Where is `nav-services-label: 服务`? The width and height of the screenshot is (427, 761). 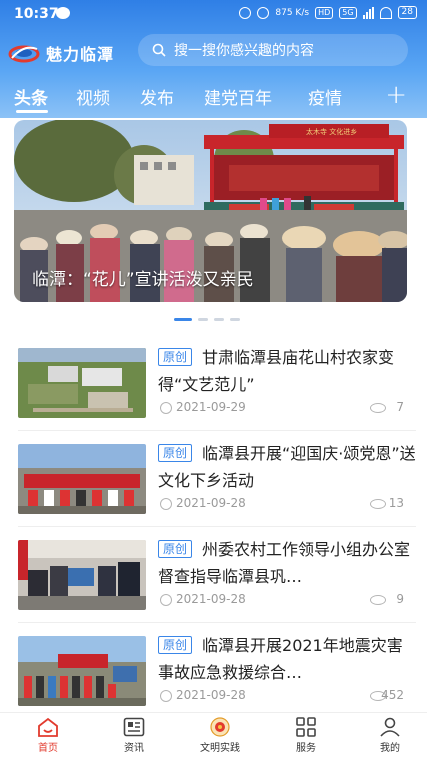 nav-services-label: 服务 is located at coordinates (306, 748).